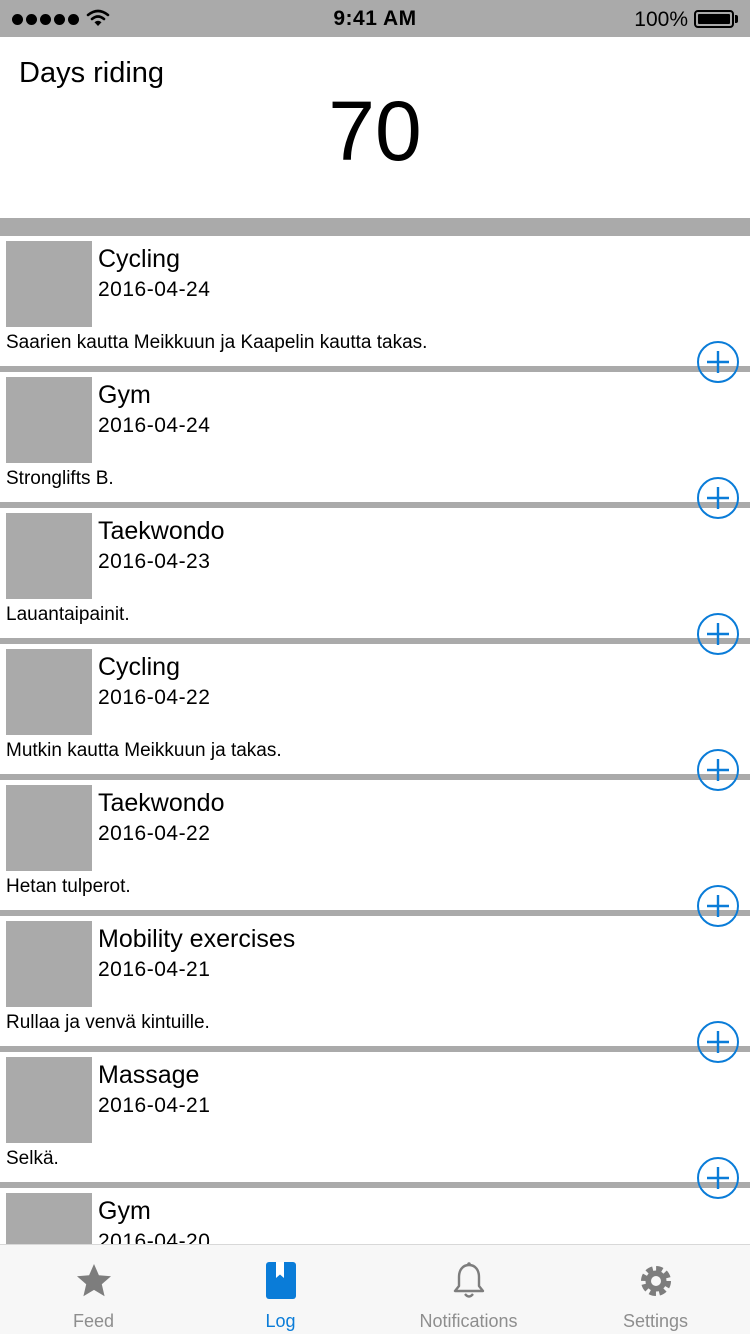  Describe the element at coordinates (375, 227) in the screenshot. I see `header-divider` at that location.